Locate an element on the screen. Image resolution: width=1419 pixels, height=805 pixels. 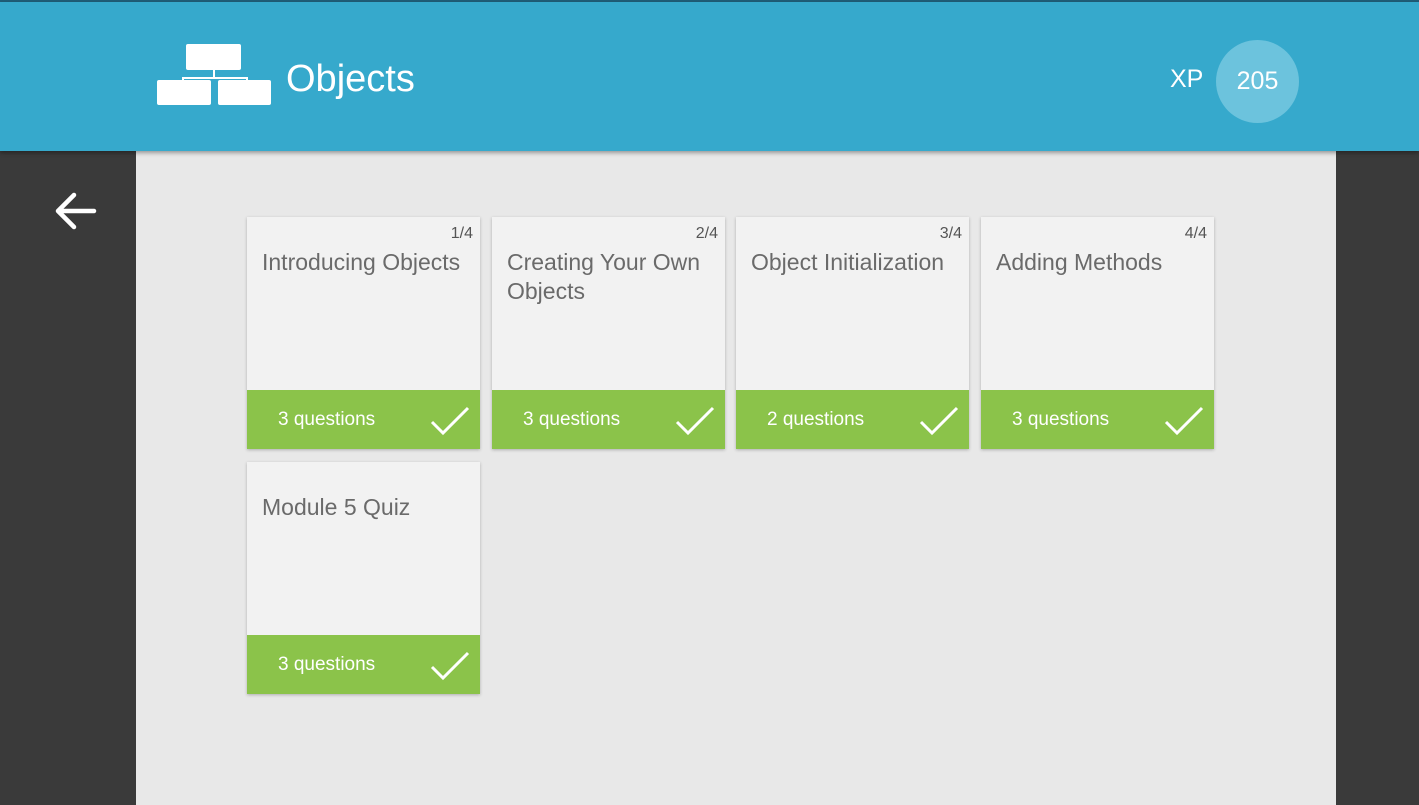
lesson-title: Object Initialization is located at coordinates (848, 262).